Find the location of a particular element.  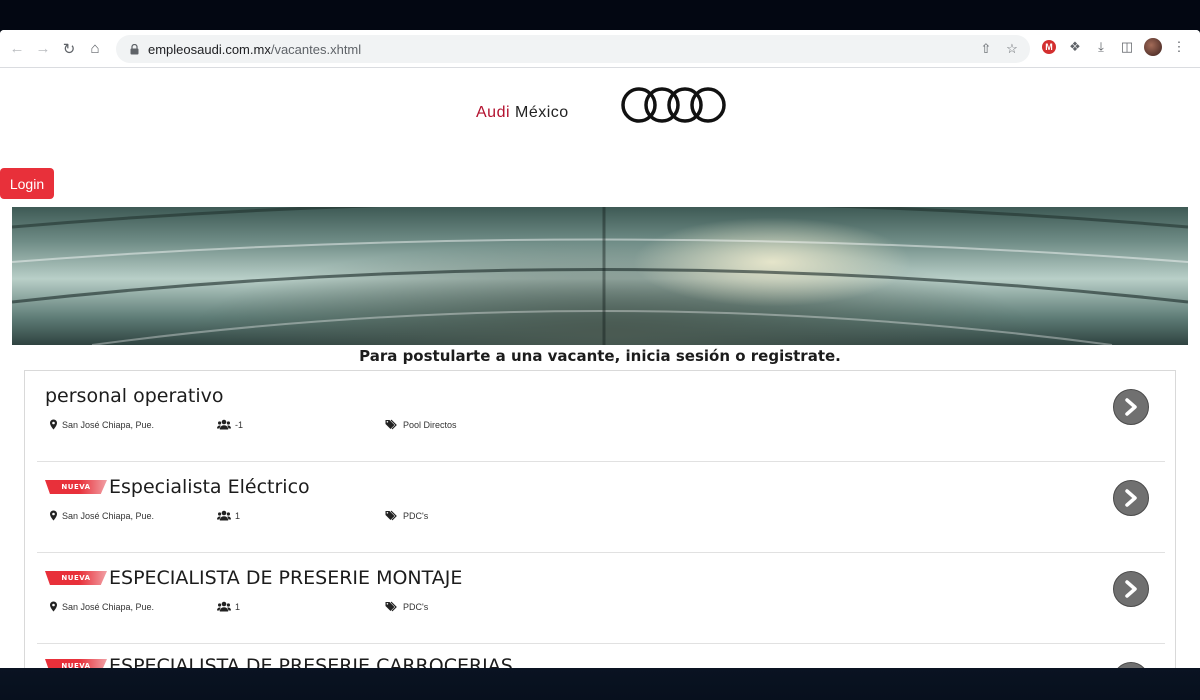

vacancy-title-text: Especialista Eléctrico is located at coordinates (209, 487).